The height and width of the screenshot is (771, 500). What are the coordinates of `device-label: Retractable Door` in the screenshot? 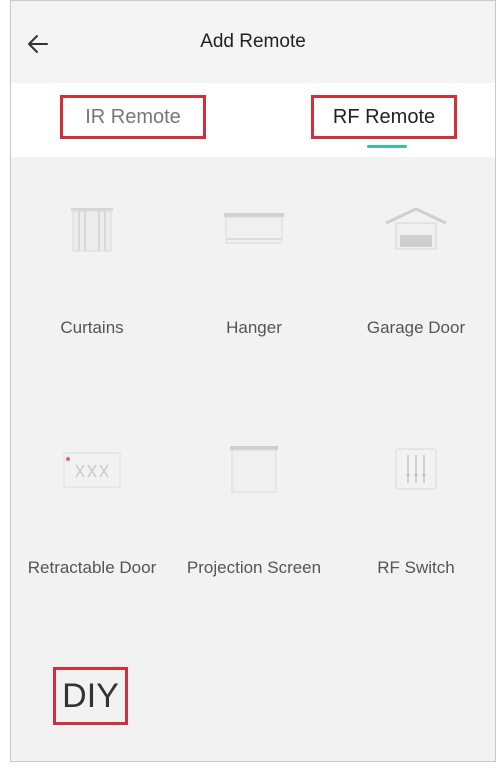 It's located at (92, 567).